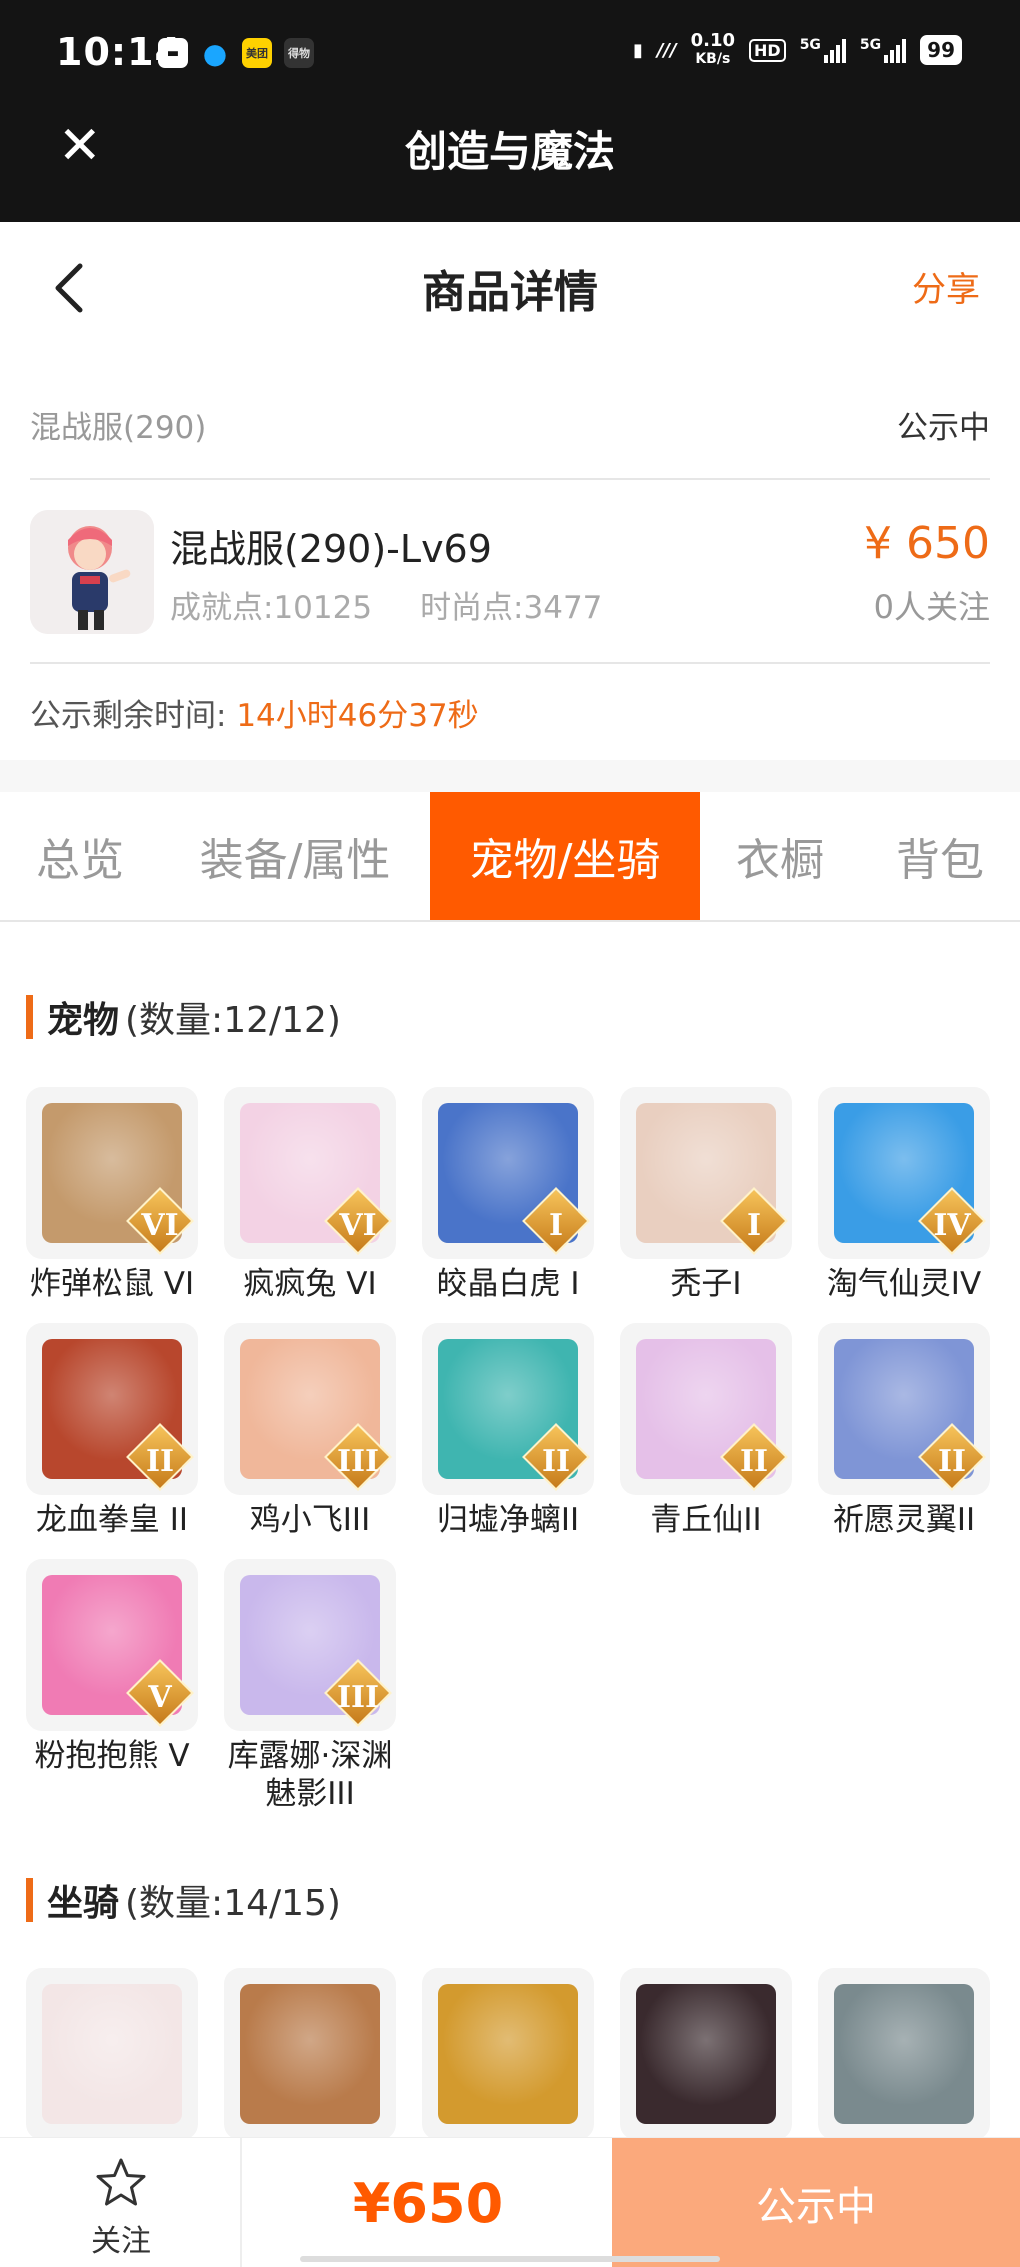  What do you see at coordinates (780, 856) in the screenshot?
I see `tab-wardrobe: 衣橱` at bounding box center [780, 856].